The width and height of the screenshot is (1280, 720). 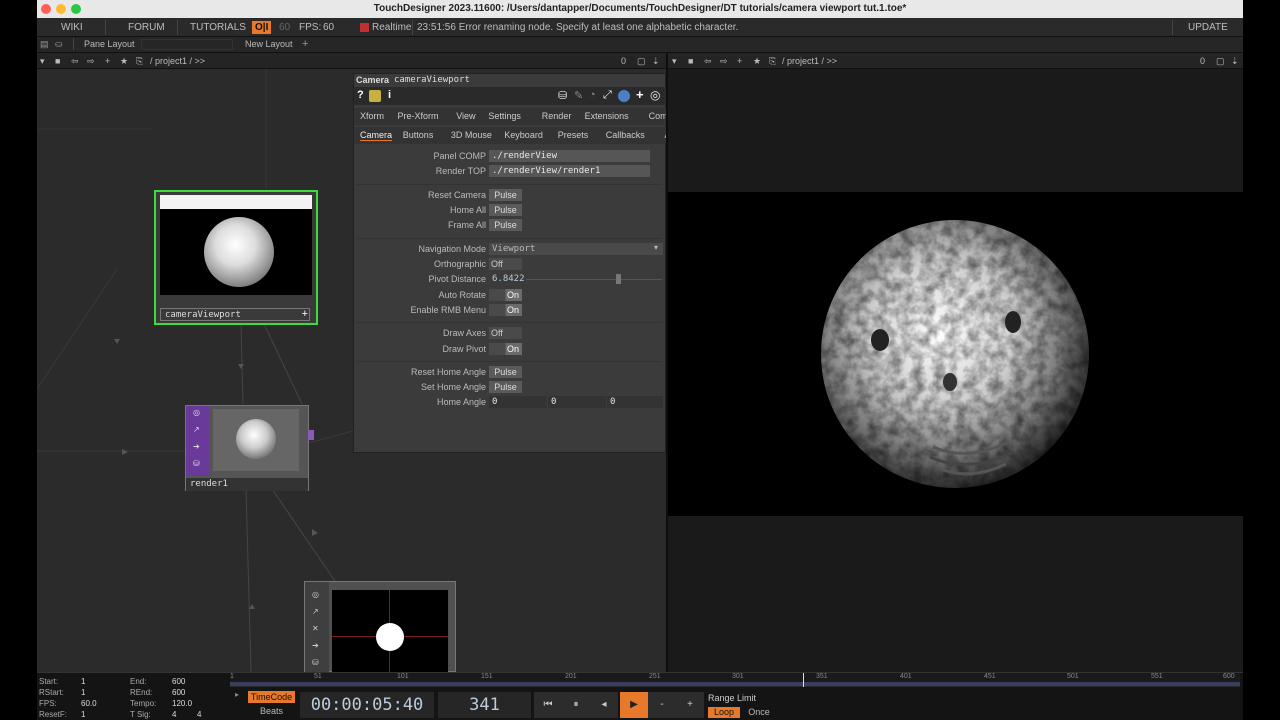 What do you see at coordinates (1235, 61) in the screenshot?
I see `viewer-pin-icon: ⇣` at bounding box center [1235, 61].